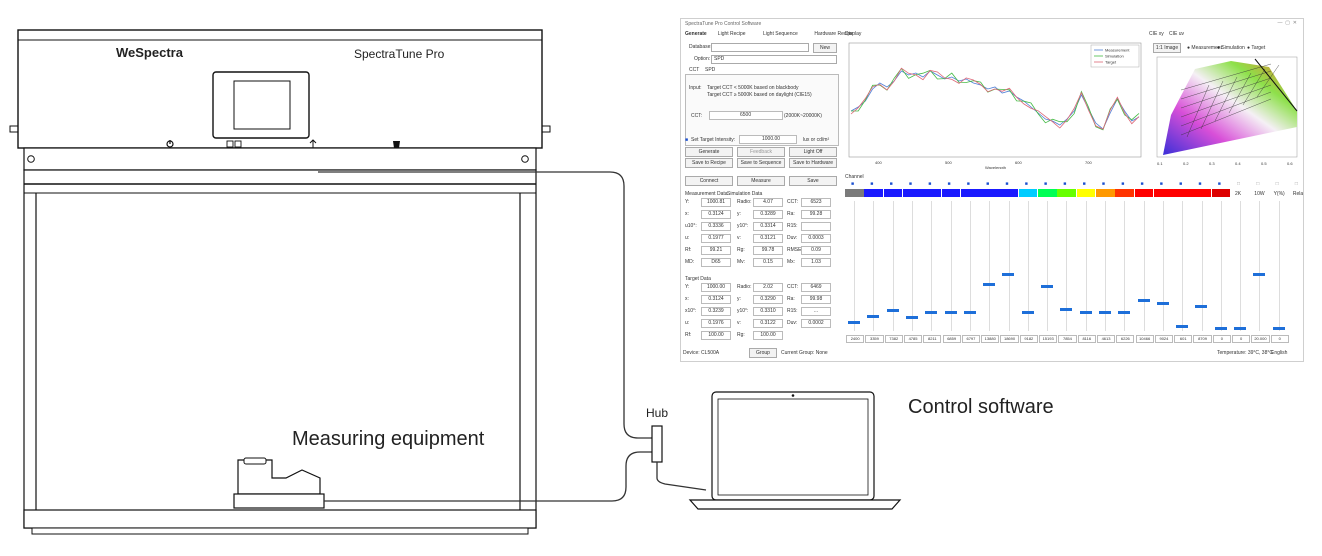 The height and width of the screenshot is (556, 1322). What do you see at coordinates (893, 339) in the screenshot?
I see `channel-value: 7382` at bounding box center [893, 339].